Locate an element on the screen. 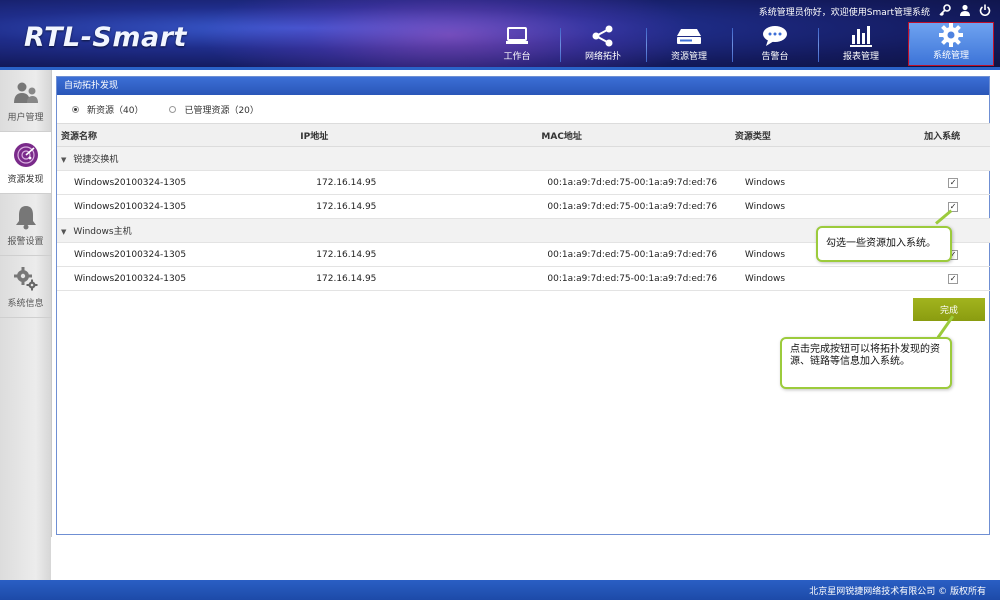 Image resolution: width=1000 pixels, height=600 pixels. app-logo: RTL-Smart is located at coordinates (105, 37).